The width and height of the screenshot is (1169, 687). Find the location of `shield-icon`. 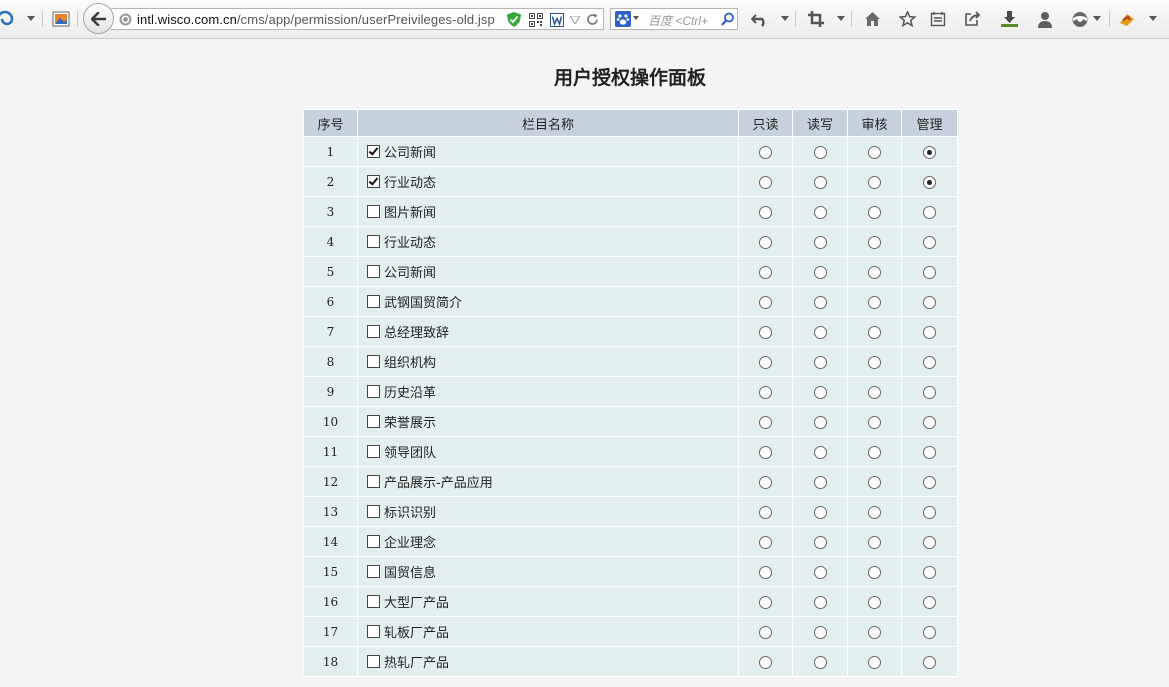

shield-icon is located at coordinates (513, 19).